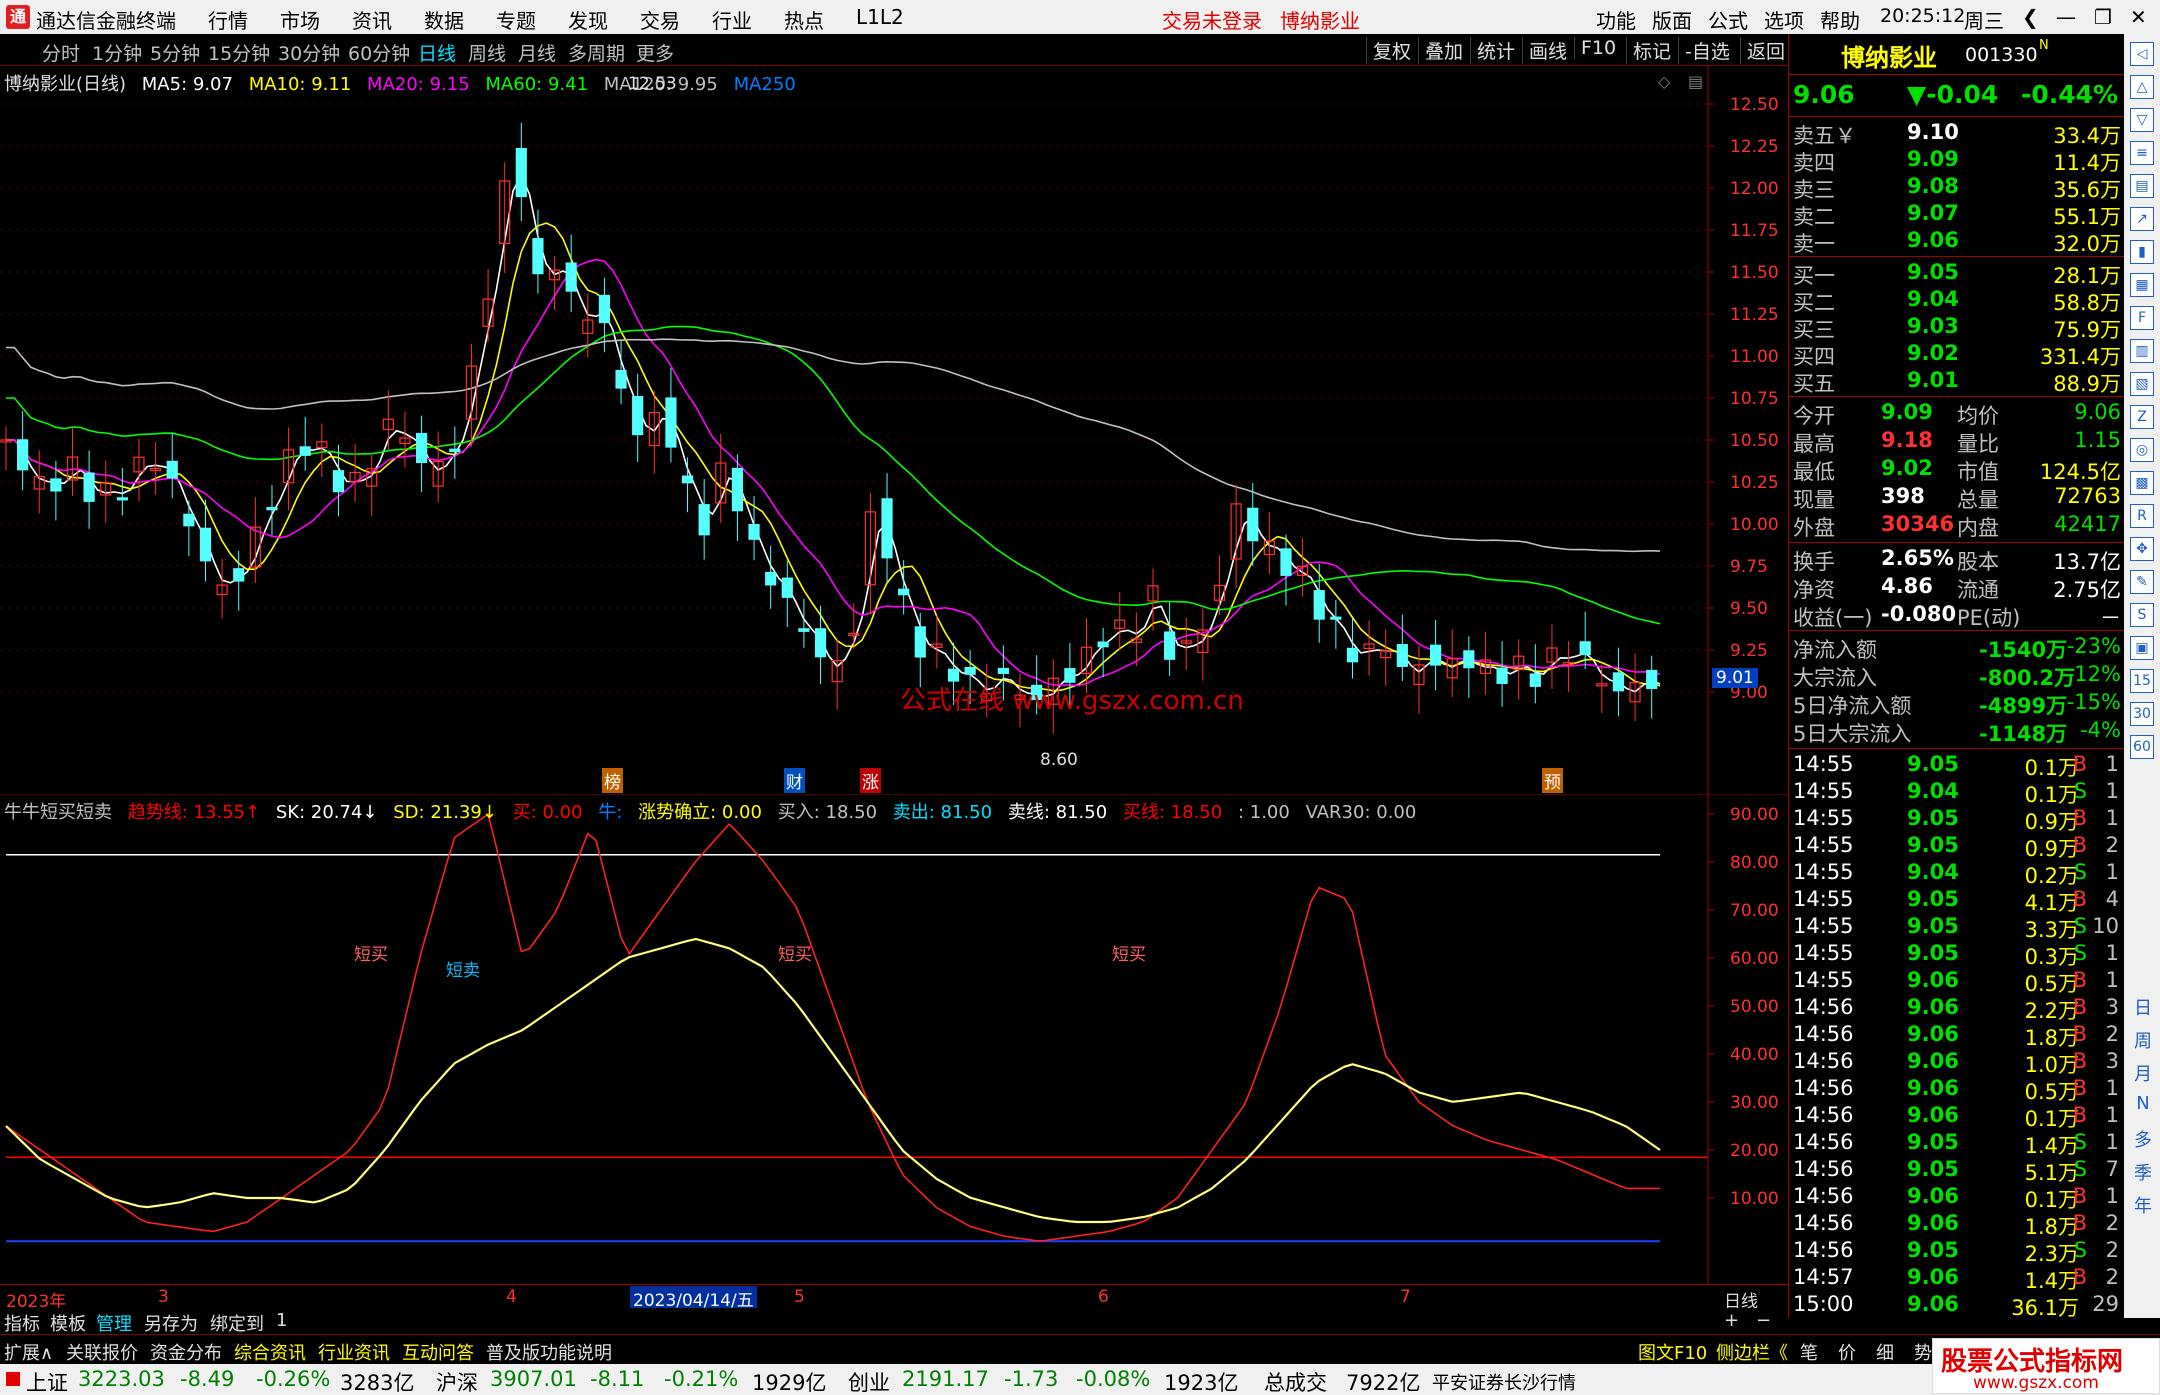 This screenshot has height=1395, width=2160. What do you see at coordinates (1957, 676) in the screenshot?
I see `flow-row: 大宗流入 -800.2万 -12%` at bounding box center [1957, 676].